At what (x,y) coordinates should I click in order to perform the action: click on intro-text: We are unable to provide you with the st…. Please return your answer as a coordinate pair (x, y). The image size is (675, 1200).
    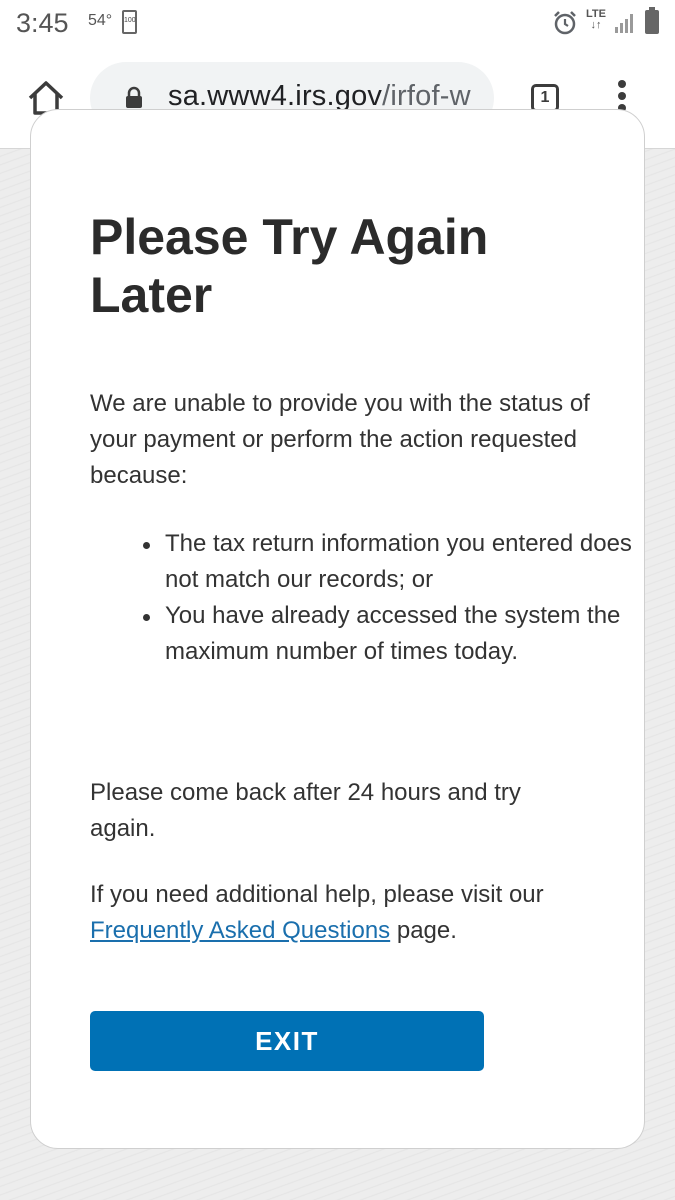
    Looking at the image, I should click on (340, 439).